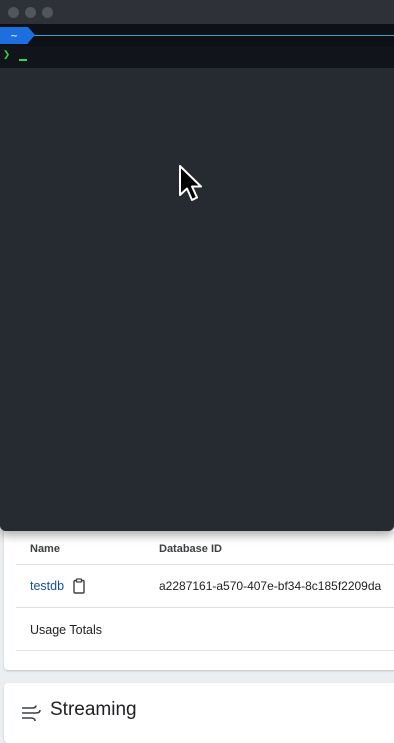 The width and height of the screenshot is (394, 743). What do you see at coordinates (14, 35) in the screenshot?
I see `prompt-directory-badge: ~` at bounding box center [14, 35].